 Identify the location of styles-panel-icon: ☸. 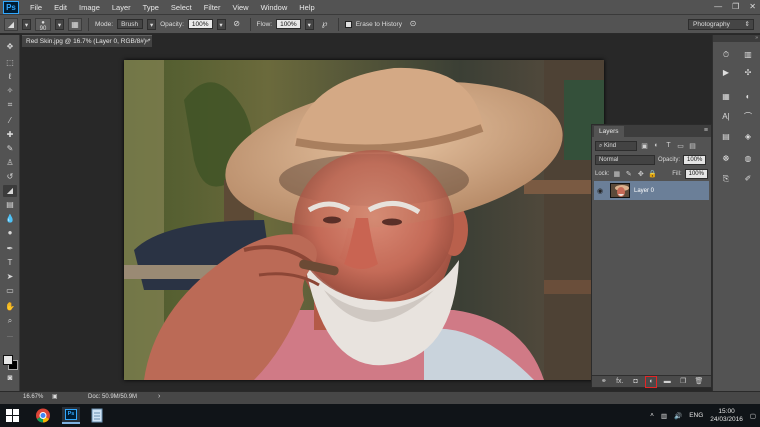
(726, 159).